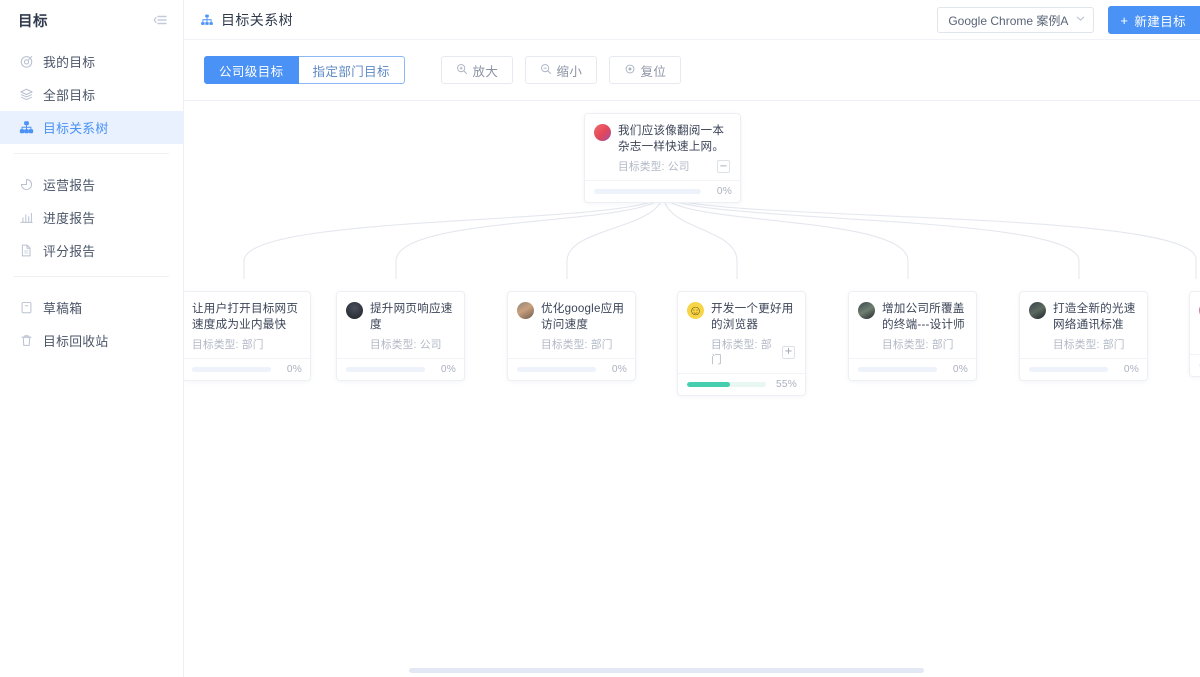  I want to click on node-meta: 目标类型: 公司, so click(400, 344).